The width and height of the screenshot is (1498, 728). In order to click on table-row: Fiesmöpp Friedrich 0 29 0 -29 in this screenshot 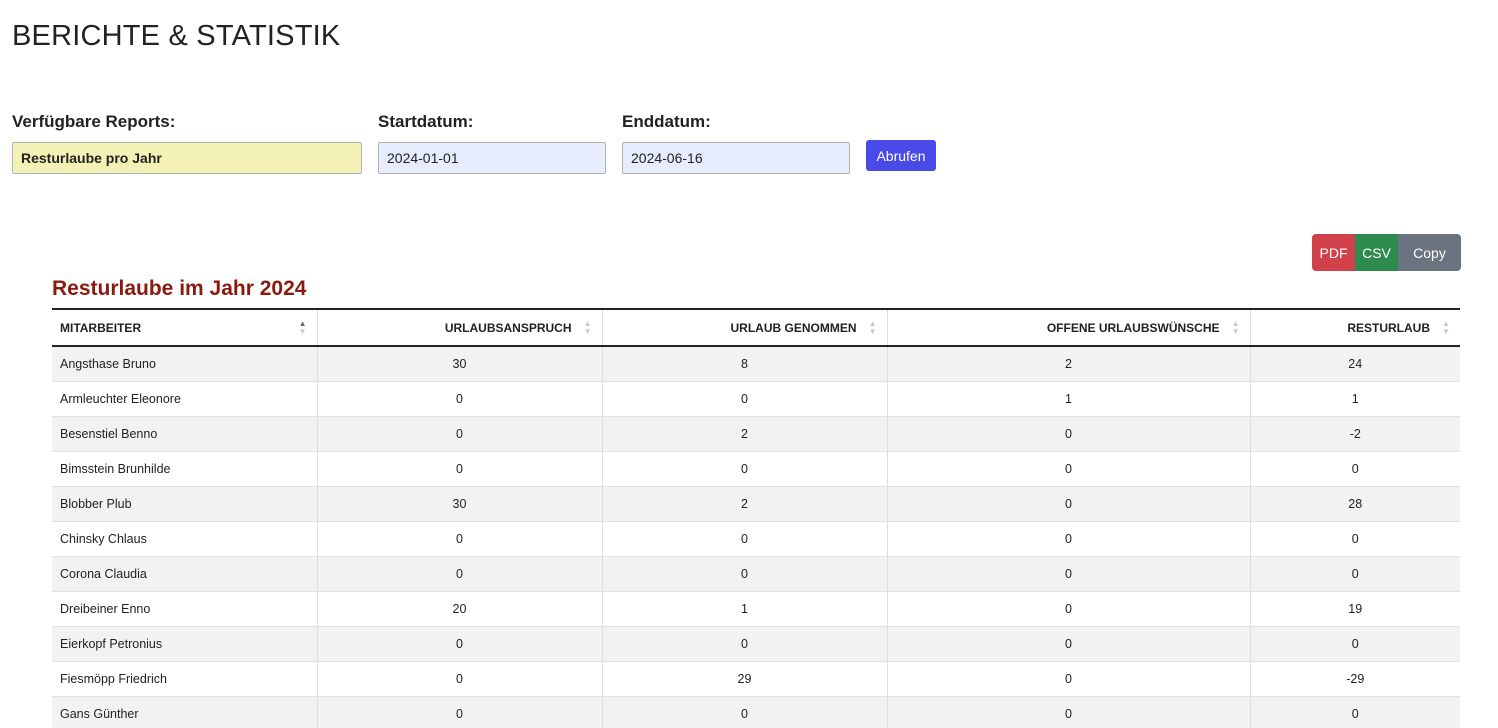, I will do `click(756, 679)`.